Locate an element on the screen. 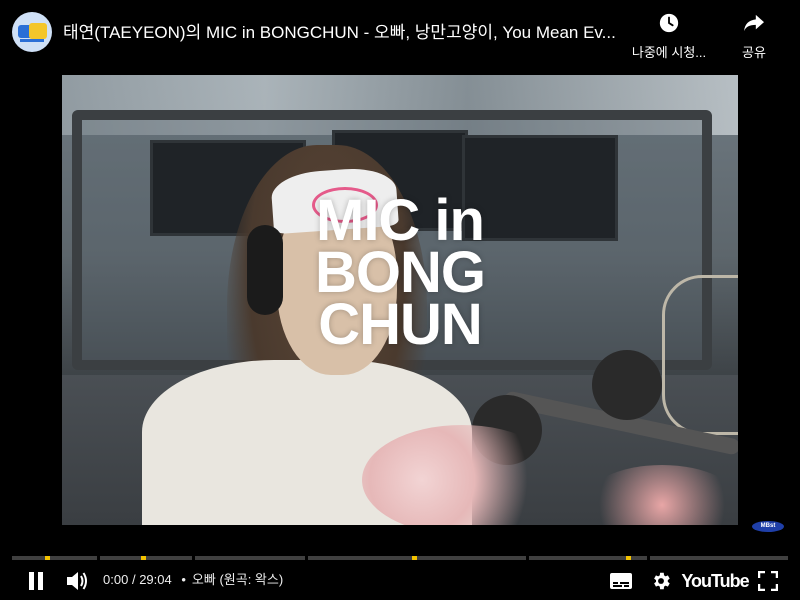 The image size is (800, 600). pause-icon is located at coordinates (36, 581).